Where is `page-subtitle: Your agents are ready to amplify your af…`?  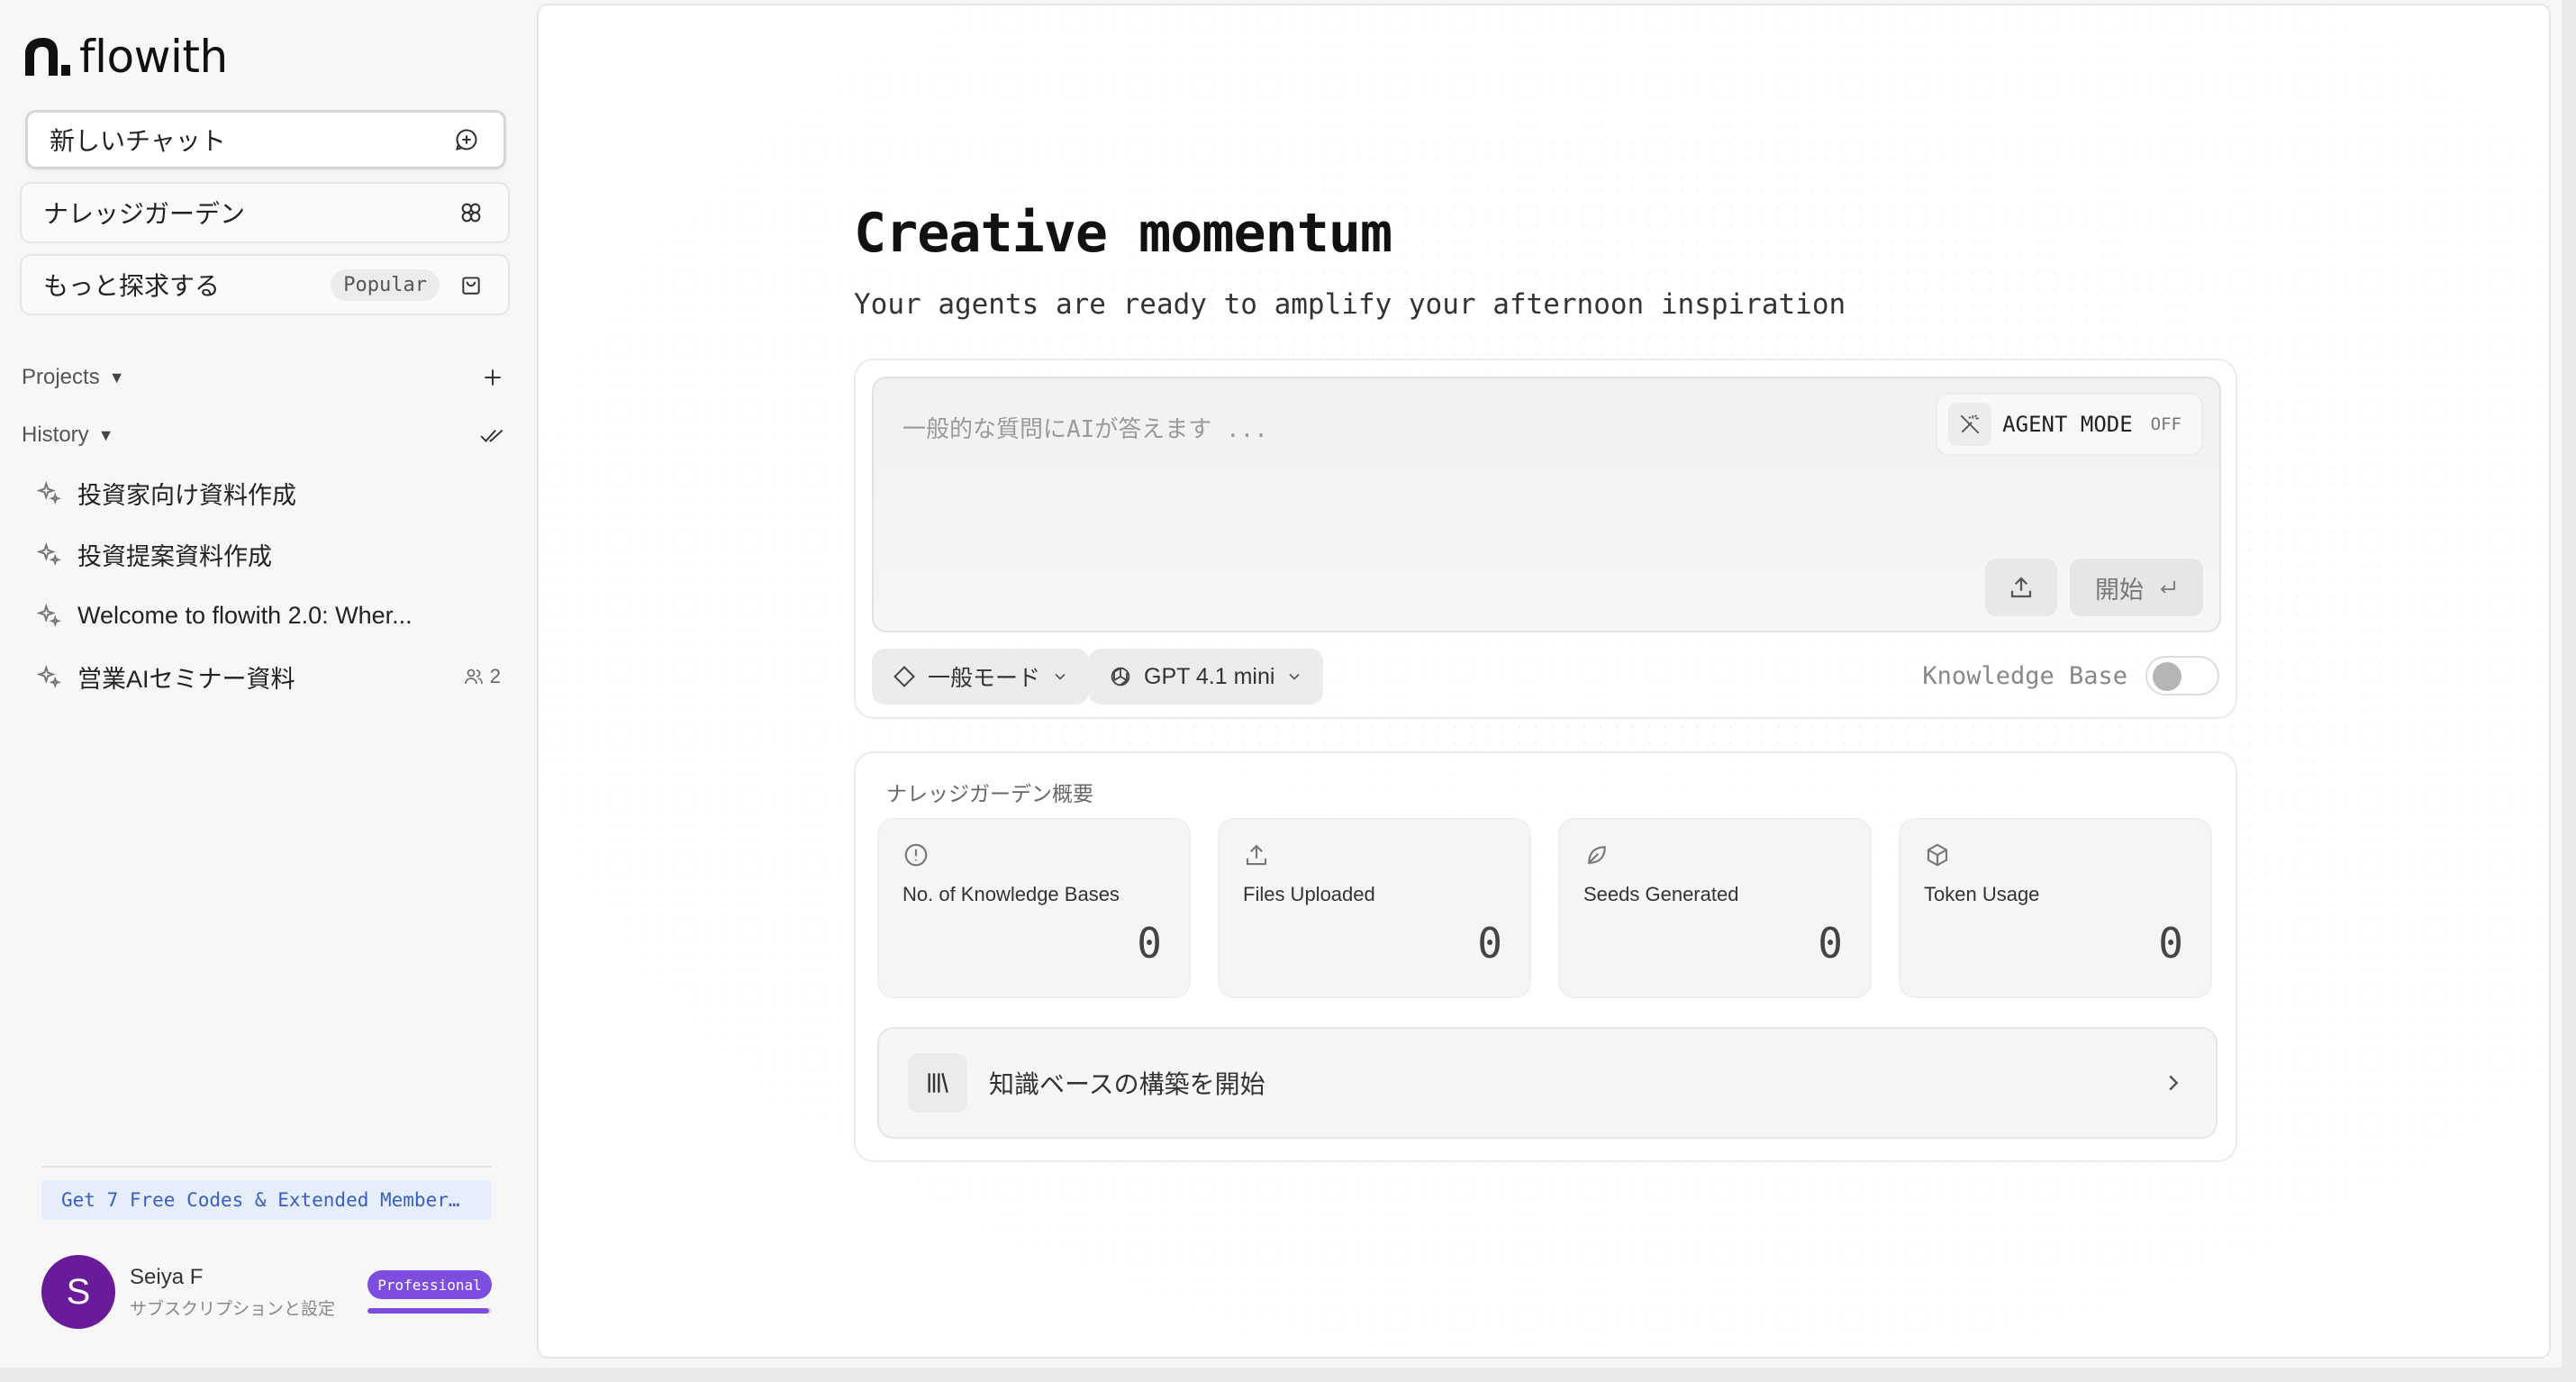 page-subtitle: Your agents are ready to amplify your af… is located at coordinates (1350, 304).